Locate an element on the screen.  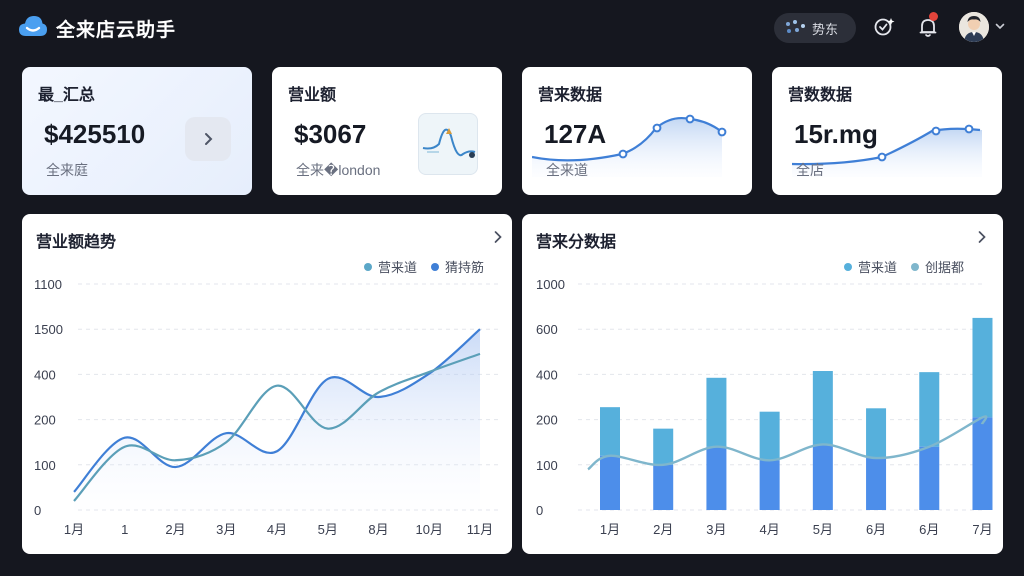
chevron-right-icon is located at coordinates (209, 139).